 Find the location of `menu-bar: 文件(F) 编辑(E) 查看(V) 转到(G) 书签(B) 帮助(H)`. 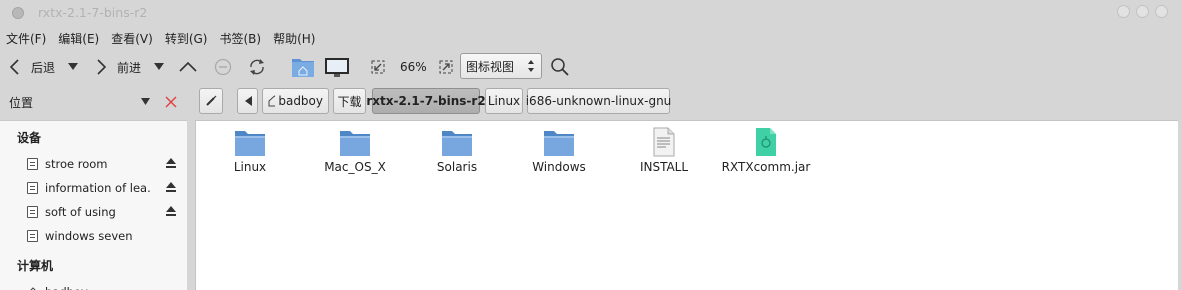

menu-bar: 文件(F) 编辑(E) 查看(V) 转到(G) 书签(B) 帮助(H) is located at coordinates (163, 39).